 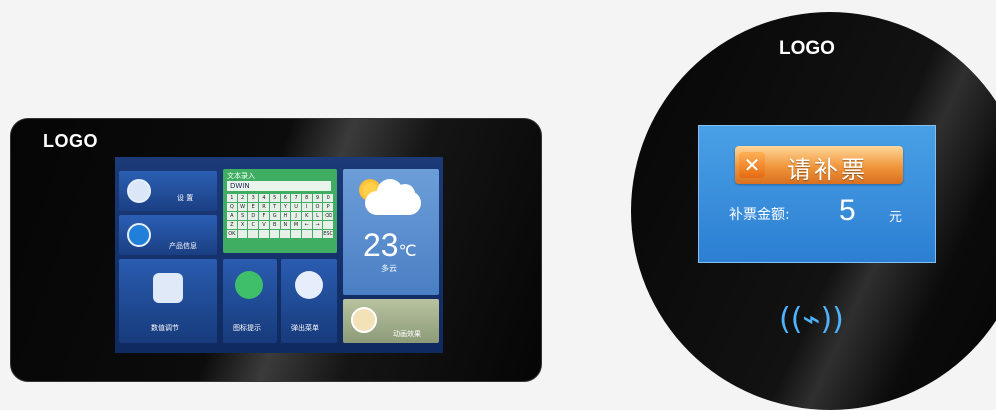 What do you see at coordinates (185, 198) in the screenshot?
I see `settings-label: 设 置` at bounding box center [185, 198].